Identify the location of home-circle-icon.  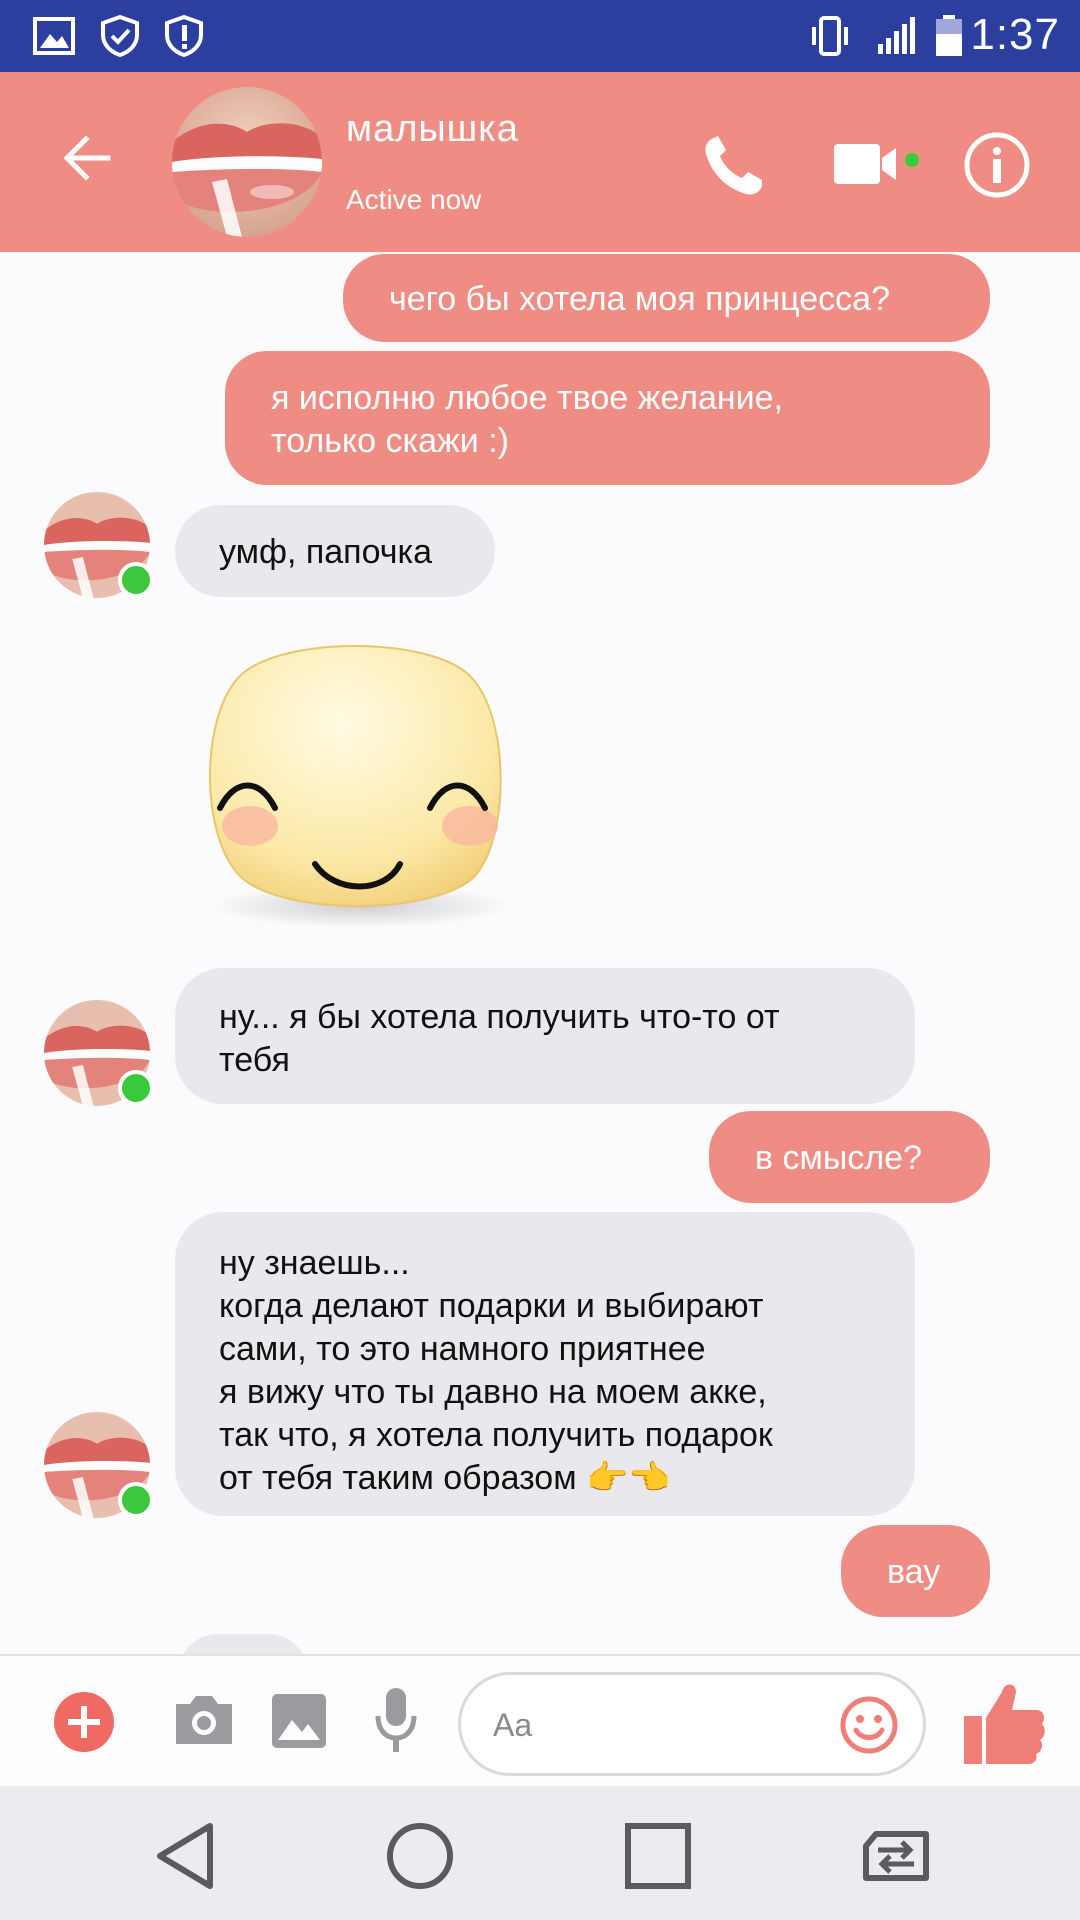
(420, 1856).